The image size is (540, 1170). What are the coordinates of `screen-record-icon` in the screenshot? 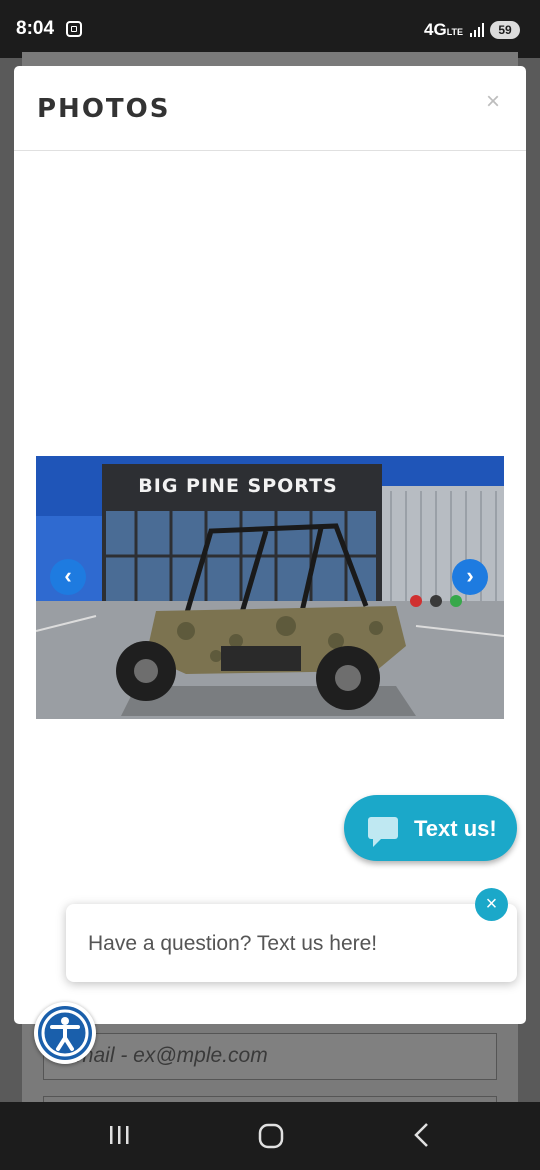 It's located at (74, 29).